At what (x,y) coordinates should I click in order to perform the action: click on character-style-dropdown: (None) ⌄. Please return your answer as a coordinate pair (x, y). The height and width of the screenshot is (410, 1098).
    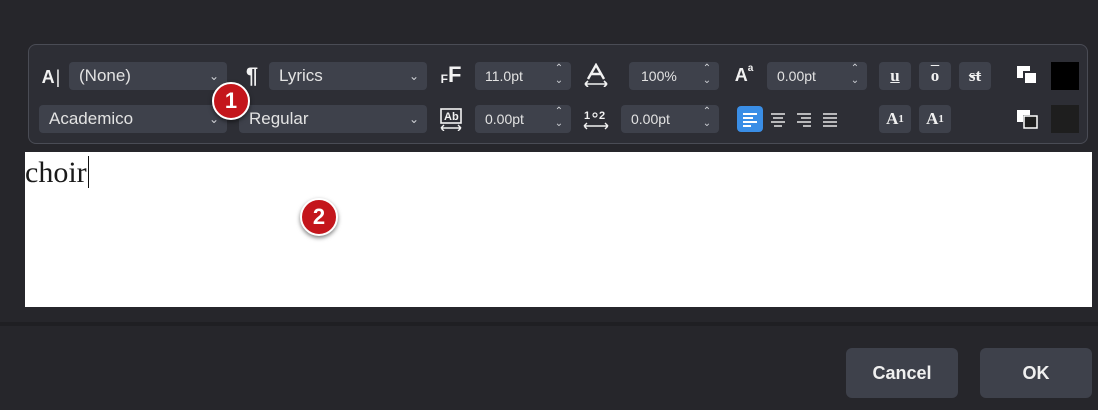
    Looking at the image, I should click on (148, 76).